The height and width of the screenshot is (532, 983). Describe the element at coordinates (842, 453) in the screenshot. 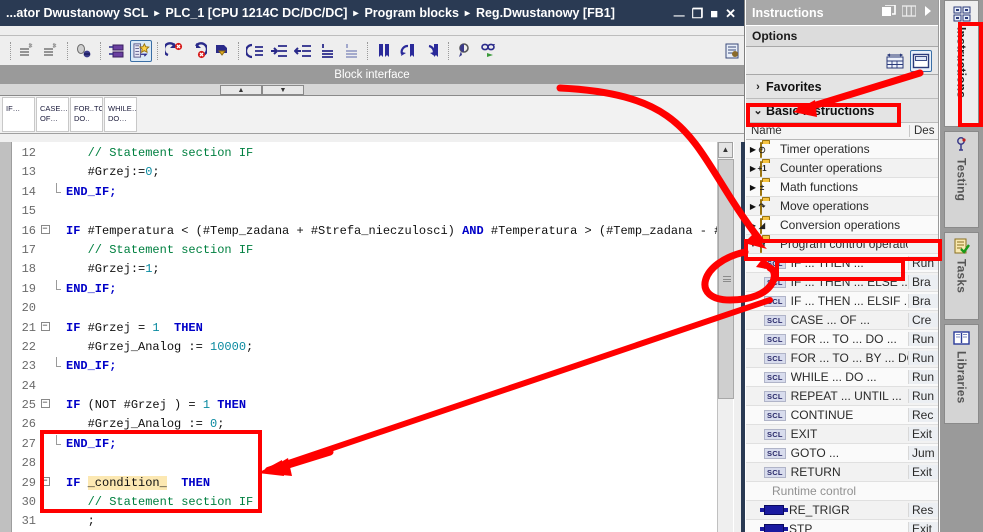

I see `instruction-row: SCL GOTO ... Jum` at that location.